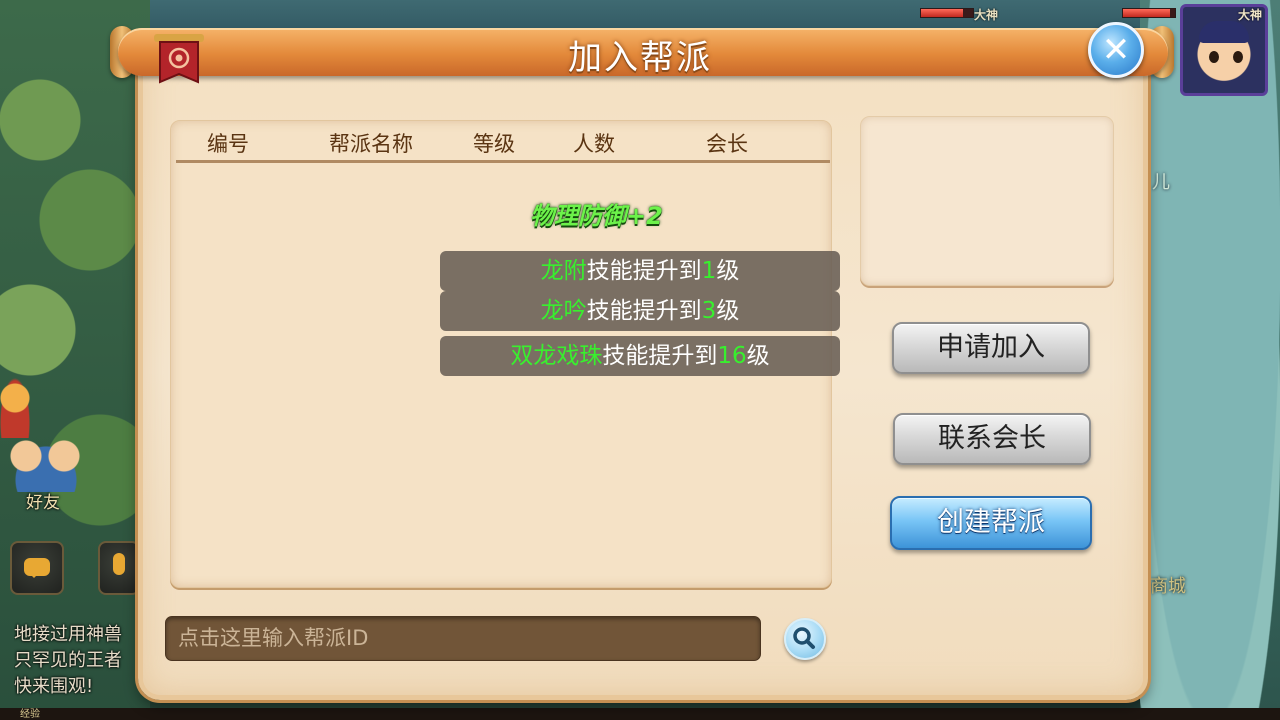 The image size is (1280, 720). I want to click on scene-label: 儿, so click(1161, 182).